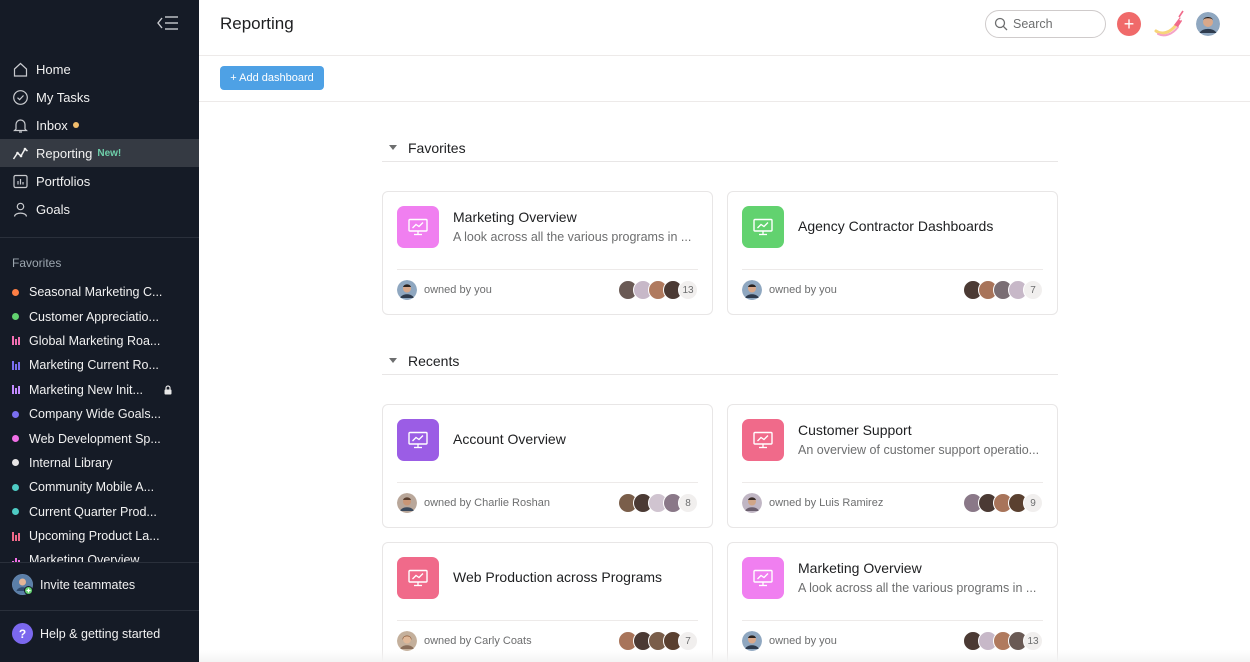  What do you see at coordinates (464, 641) in the screenshot?
I see `card-owner: owned by Carly Coats` at bounding box center [464, 641].